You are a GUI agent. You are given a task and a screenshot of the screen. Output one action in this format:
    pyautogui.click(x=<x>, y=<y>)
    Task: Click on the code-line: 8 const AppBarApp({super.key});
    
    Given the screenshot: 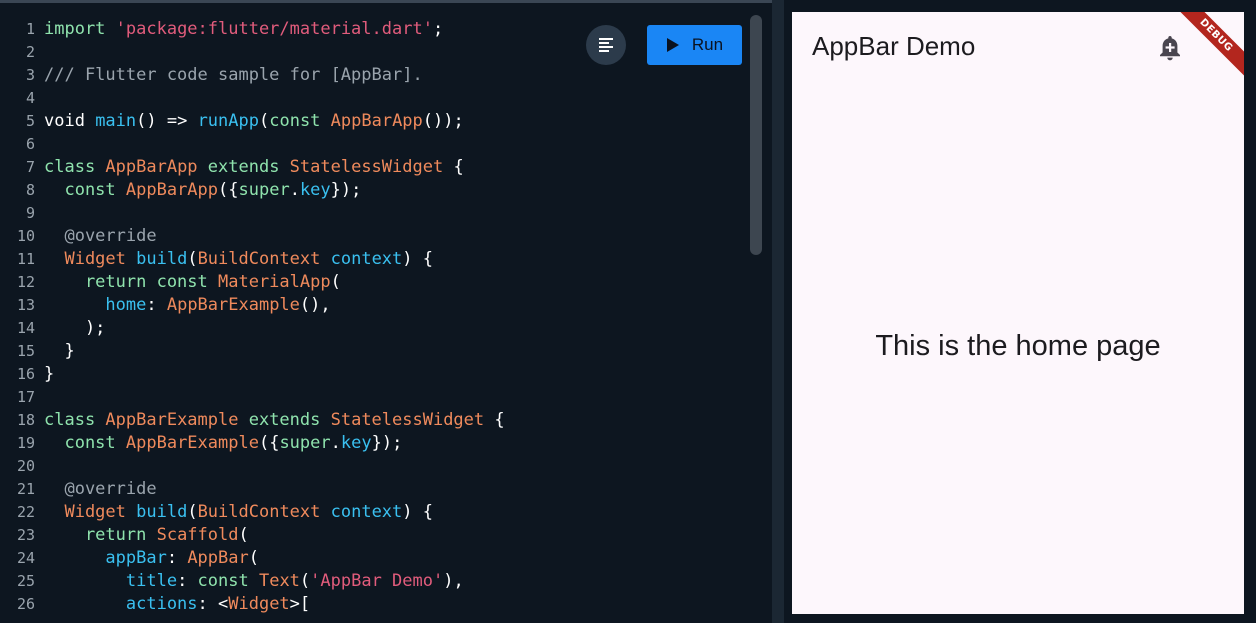 What is the action you would take?
    pyautogui.click(x=370, y=190)
    